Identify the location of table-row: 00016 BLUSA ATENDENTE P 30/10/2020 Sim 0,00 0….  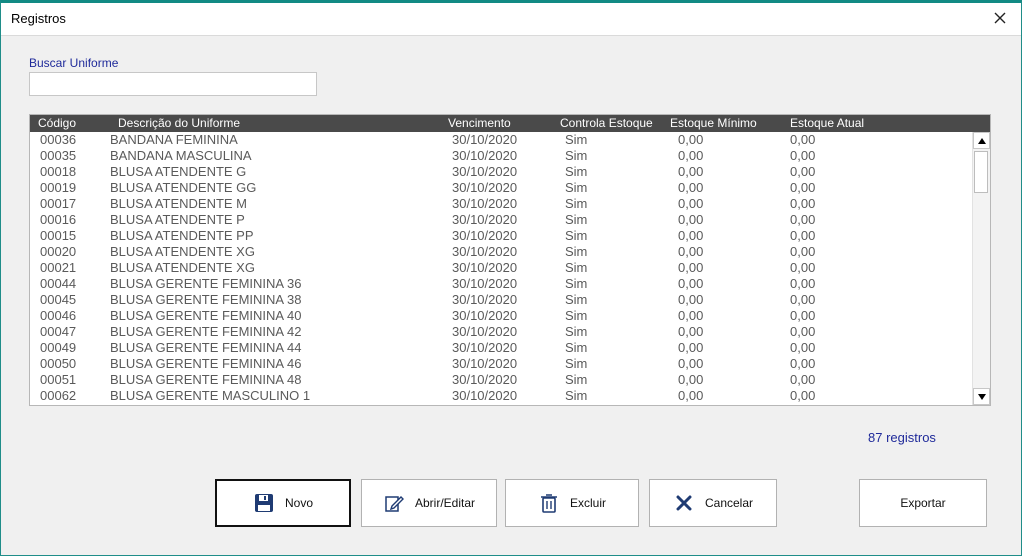
(501, 220).